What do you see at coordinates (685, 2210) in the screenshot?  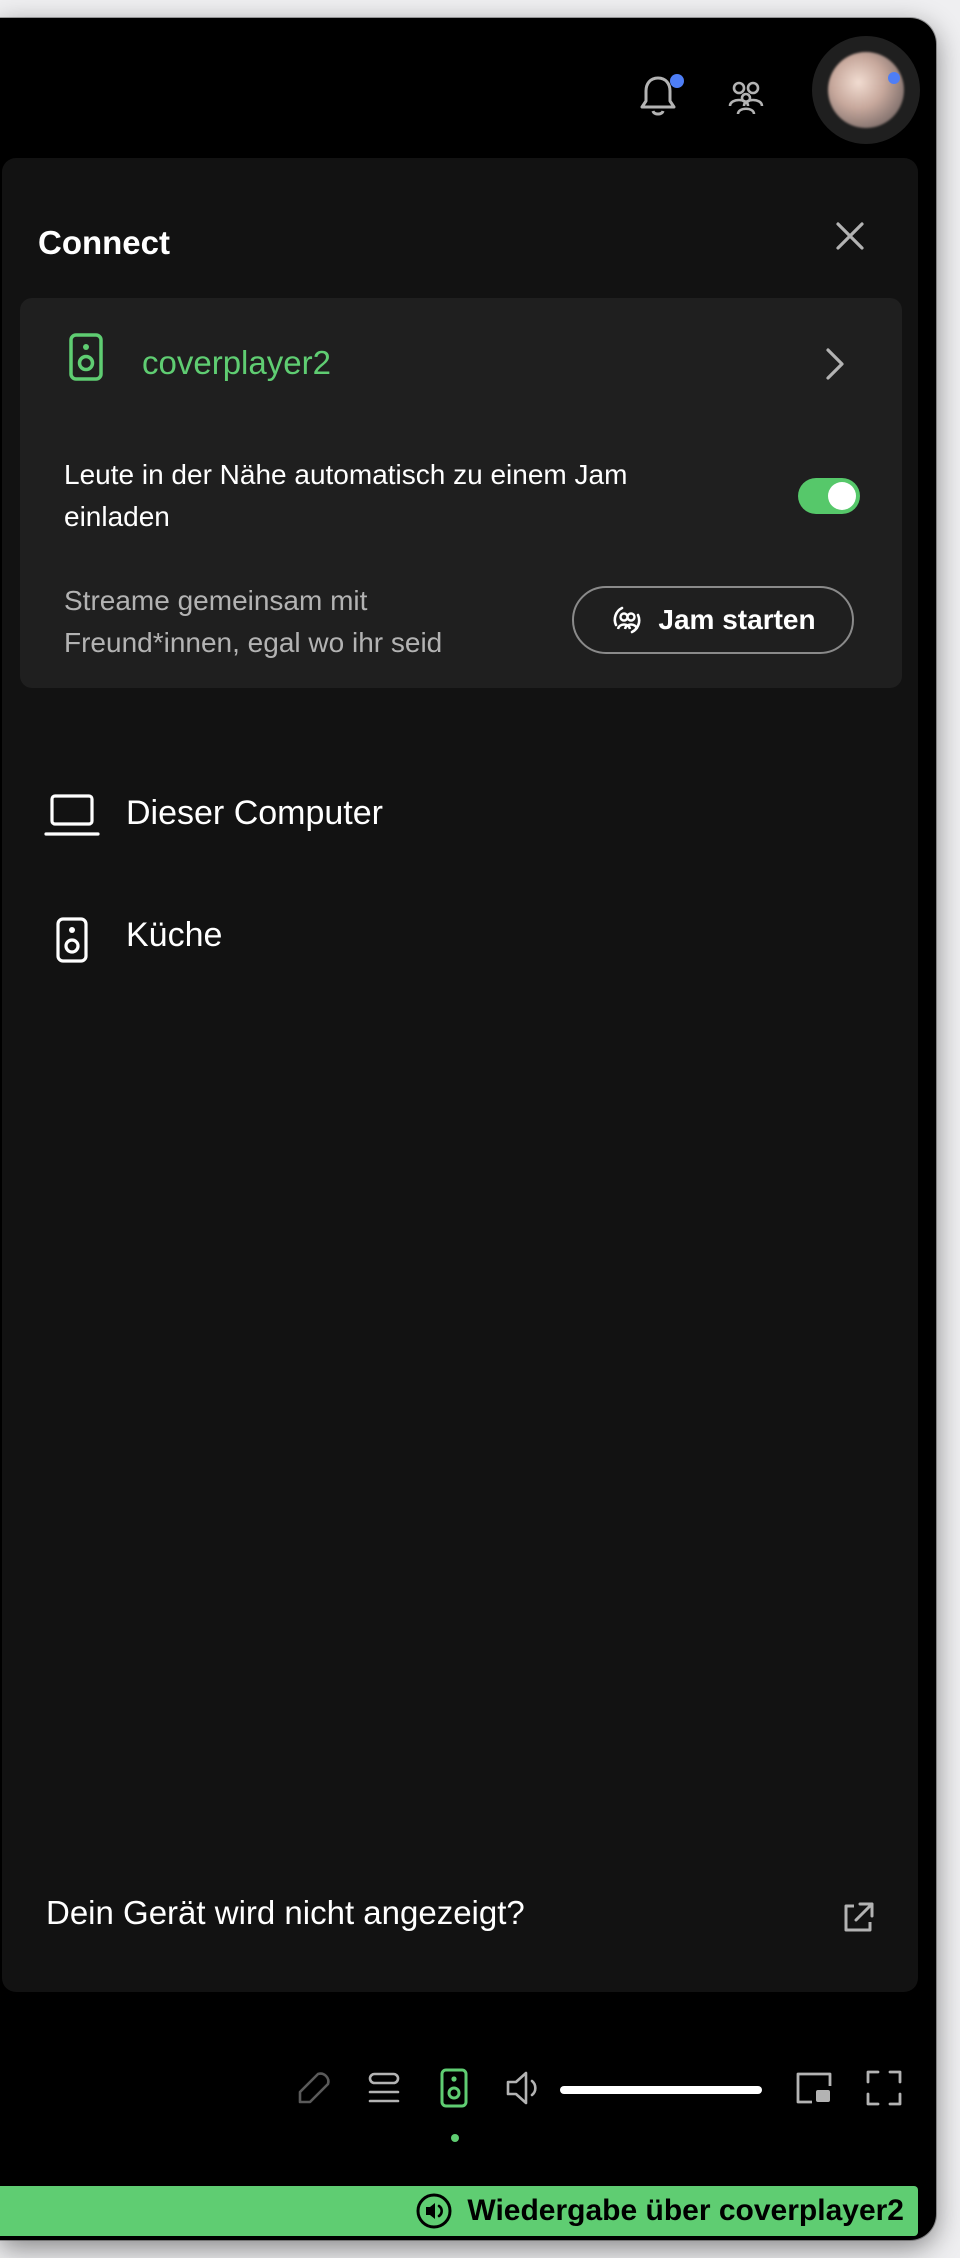 I see `banner-text: Wiedergabe über coverplayer2` at bounding box center [685, 2210].